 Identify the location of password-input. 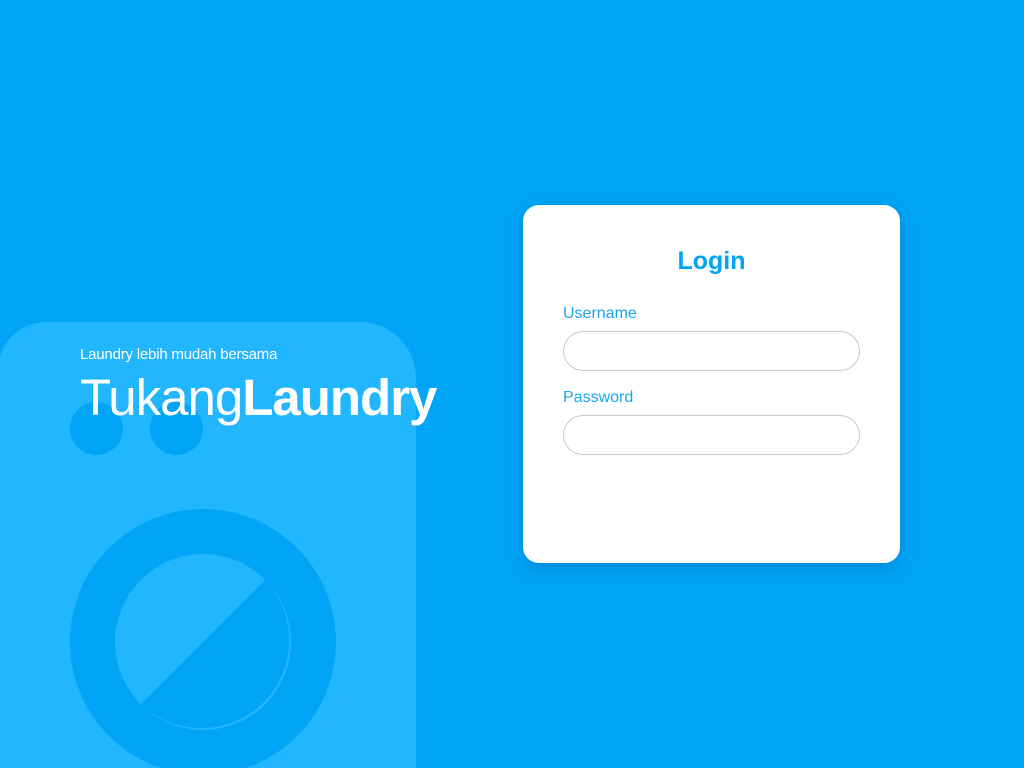
(711, 435).